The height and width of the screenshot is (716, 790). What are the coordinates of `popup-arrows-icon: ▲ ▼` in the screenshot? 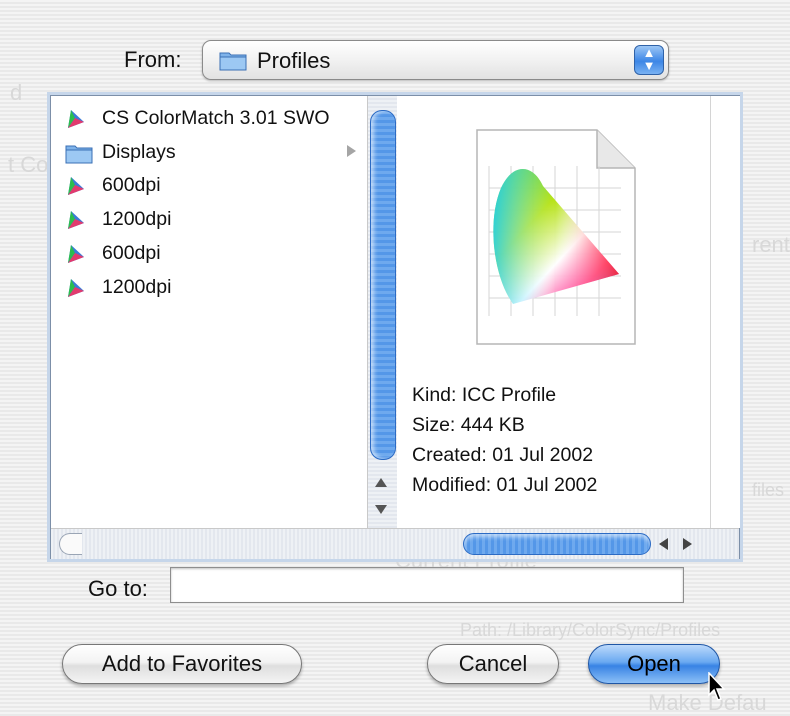 It's located at (649, 60).